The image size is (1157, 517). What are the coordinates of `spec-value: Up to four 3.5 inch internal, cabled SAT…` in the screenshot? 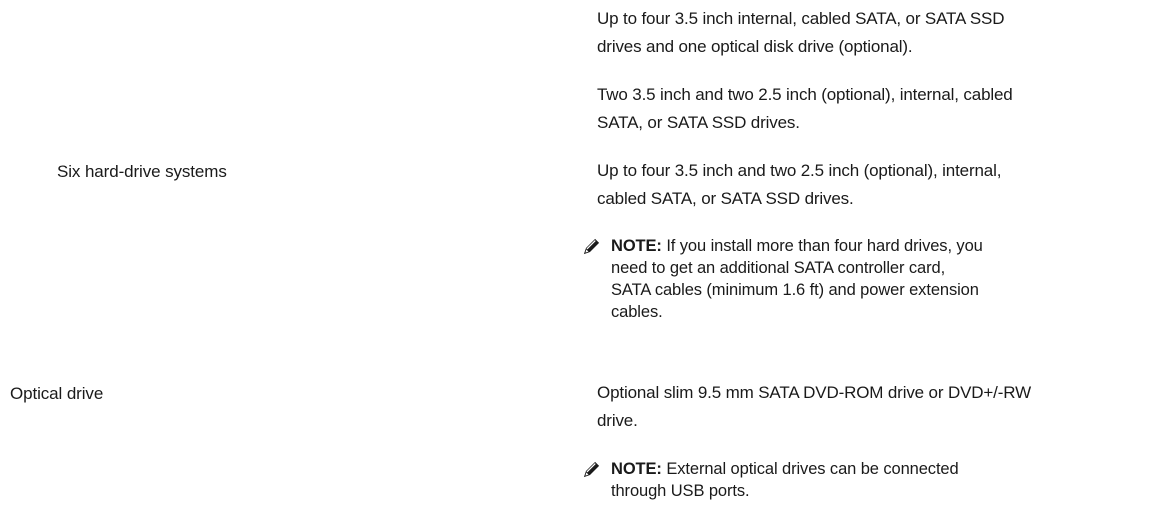 It's located at (877, 33).